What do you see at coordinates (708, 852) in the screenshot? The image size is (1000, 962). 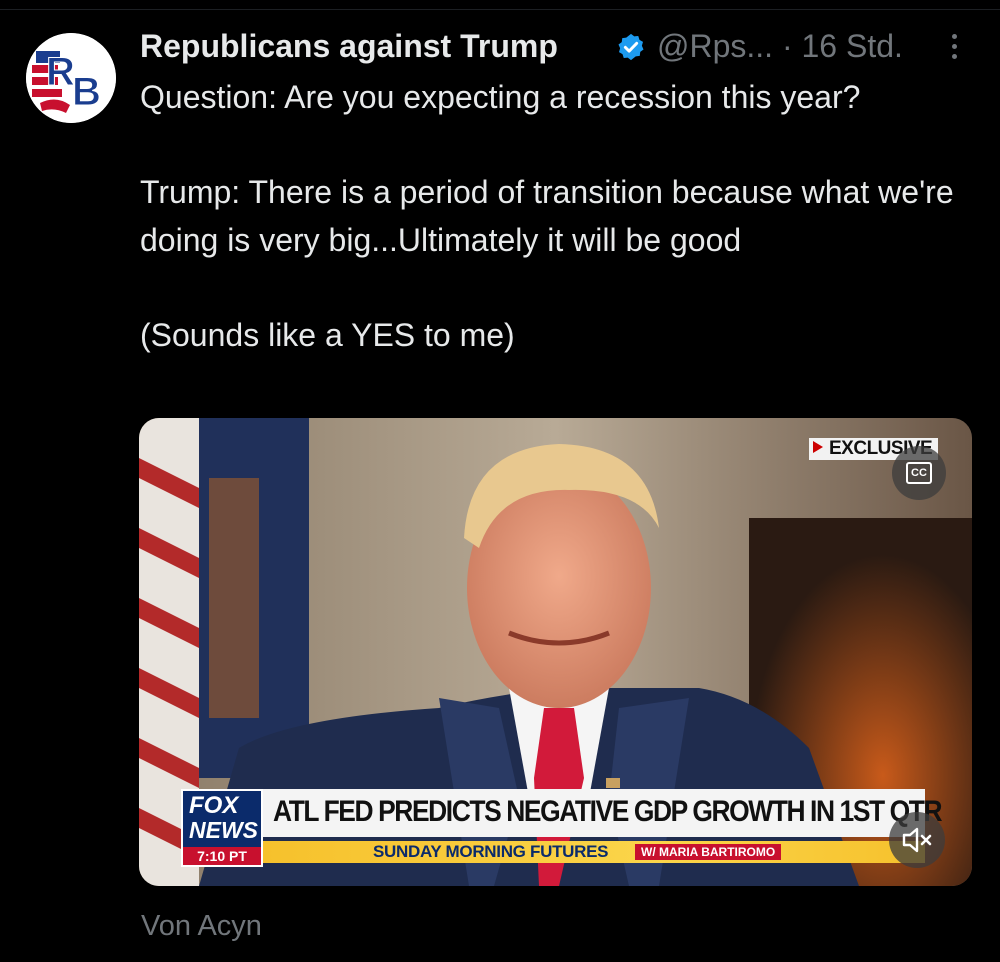 I see `host-tag: W/ MARIA BARTIROMO` at bounding box center [708, 852].